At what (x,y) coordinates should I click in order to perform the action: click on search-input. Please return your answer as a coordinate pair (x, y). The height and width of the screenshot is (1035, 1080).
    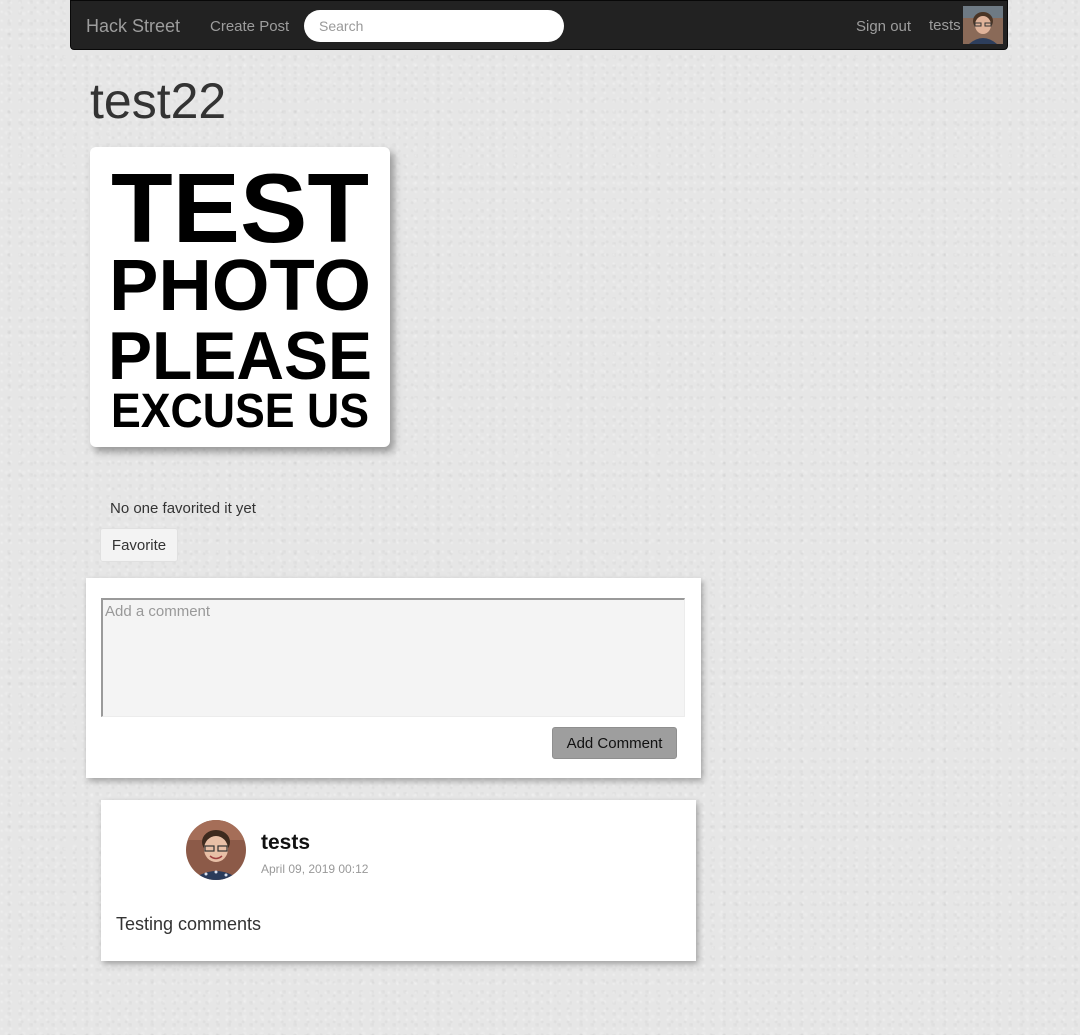
    Looking at the image, I should click on (434, 26).